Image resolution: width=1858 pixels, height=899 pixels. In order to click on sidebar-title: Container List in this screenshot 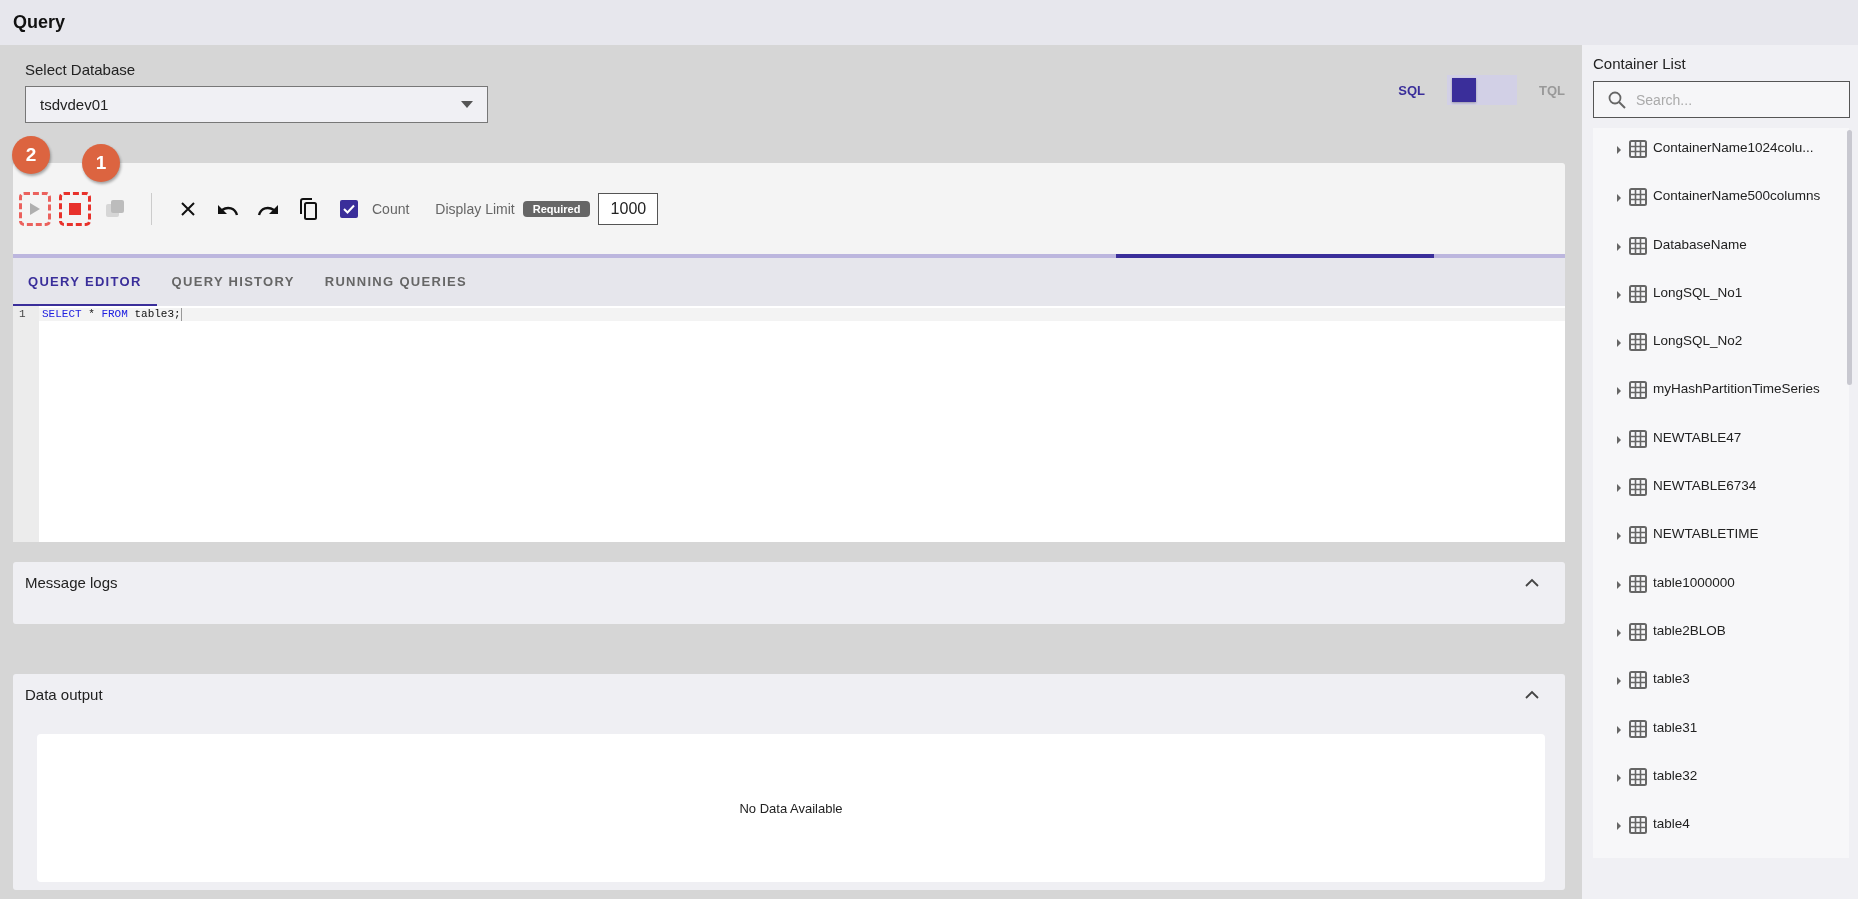, I will do `click(1640, 63)`.